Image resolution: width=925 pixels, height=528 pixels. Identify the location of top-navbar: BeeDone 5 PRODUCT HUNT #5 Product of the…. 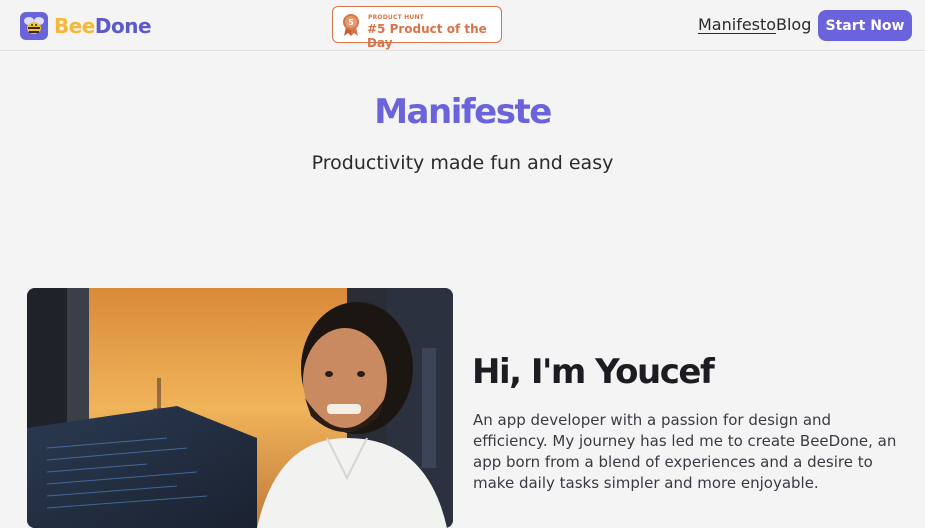
(462, 25).